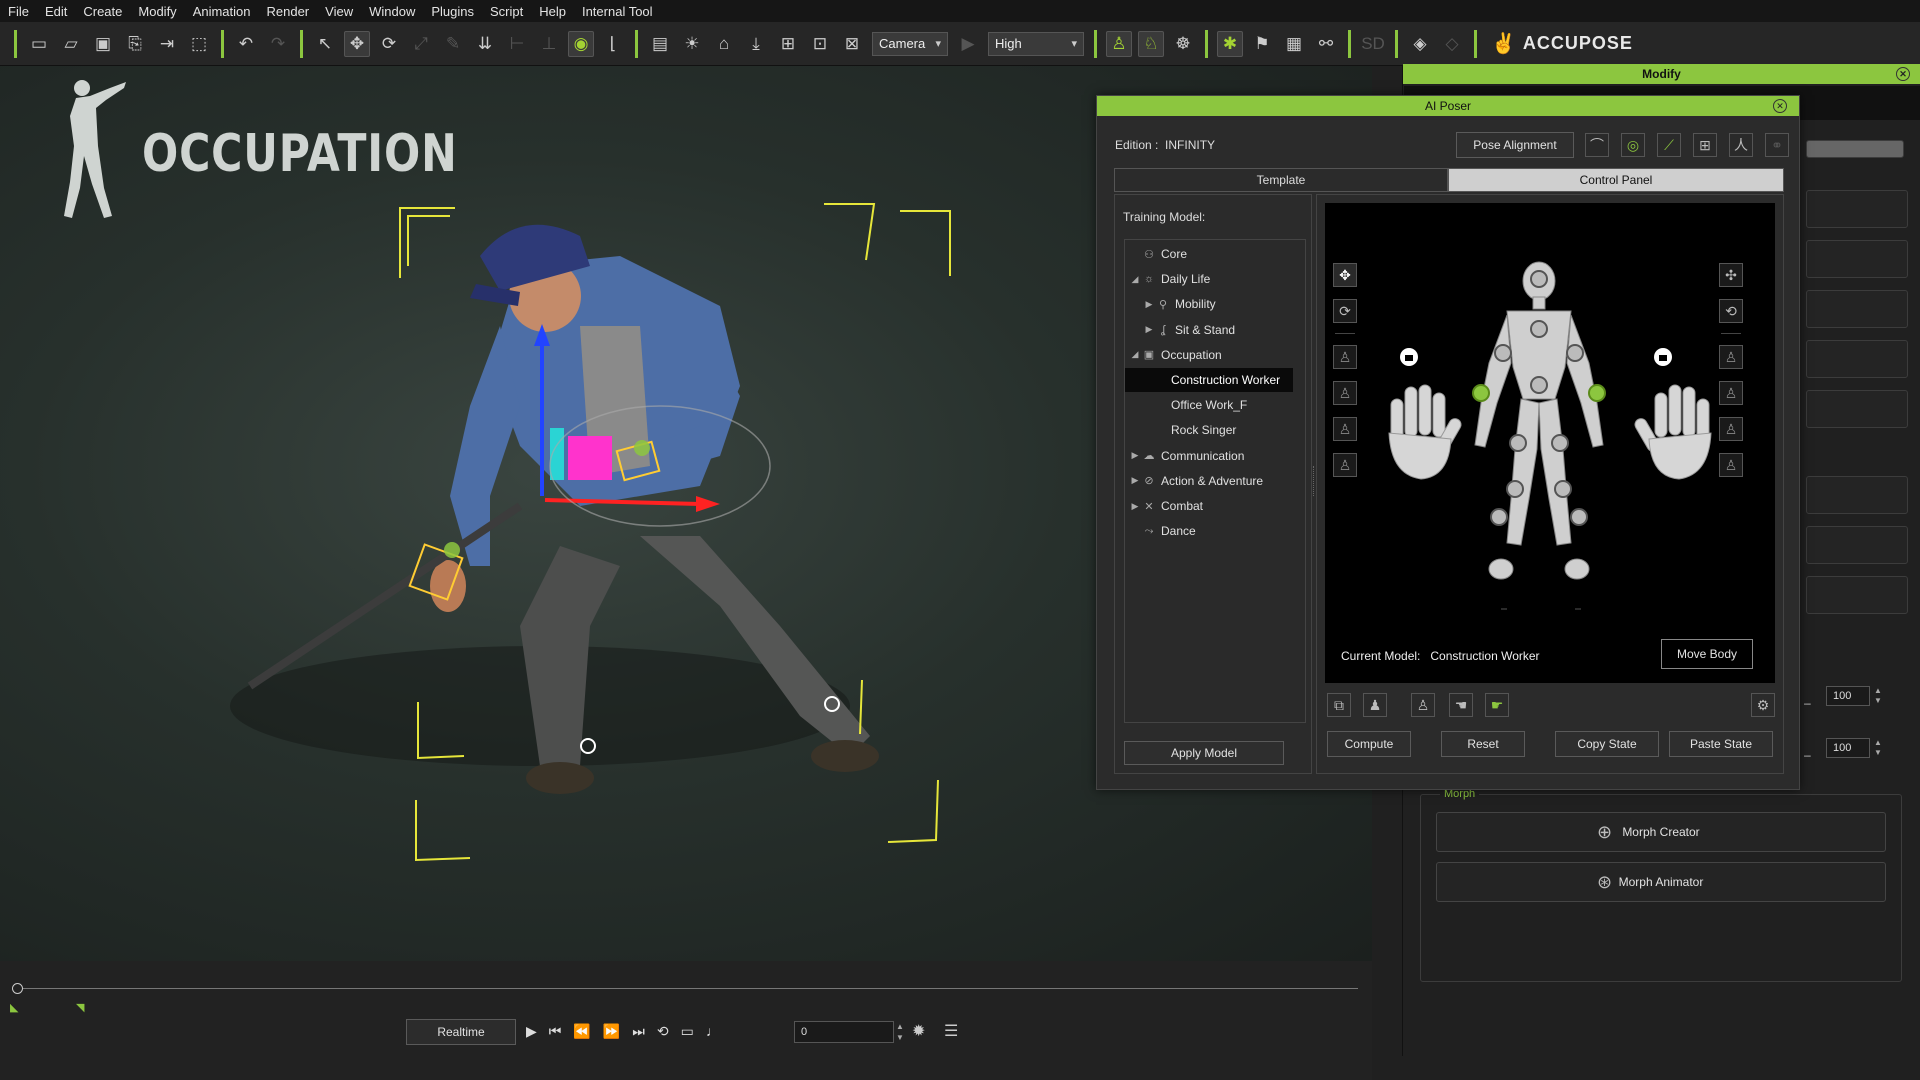  Describe the element at coordinates (39, 44) in the screenshot. I see `new-file-icon: ▭` at that location.